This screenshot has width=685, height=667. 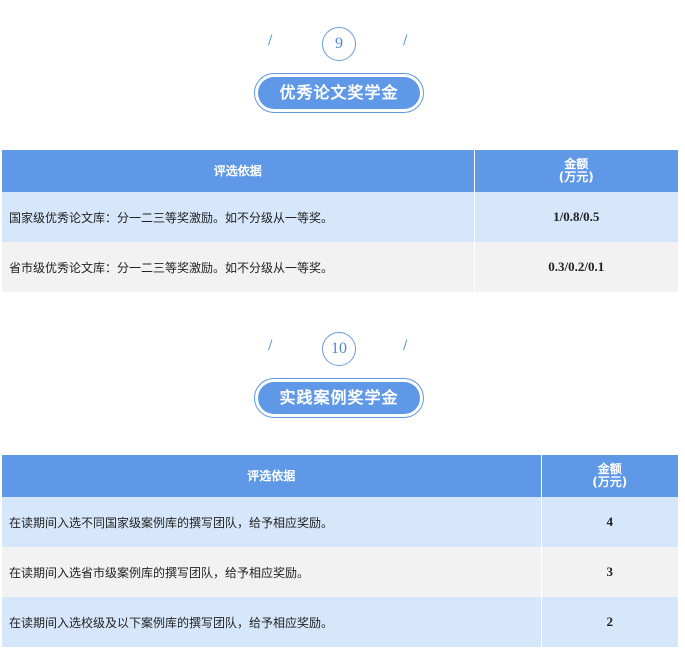 What do you see at coordinates (238, 217) in the screenshot?
I see `row-basis: 国家级优秀论文库：分一二三等奖激励。如不分级从一等奖。` at bounding box center [238, 217].